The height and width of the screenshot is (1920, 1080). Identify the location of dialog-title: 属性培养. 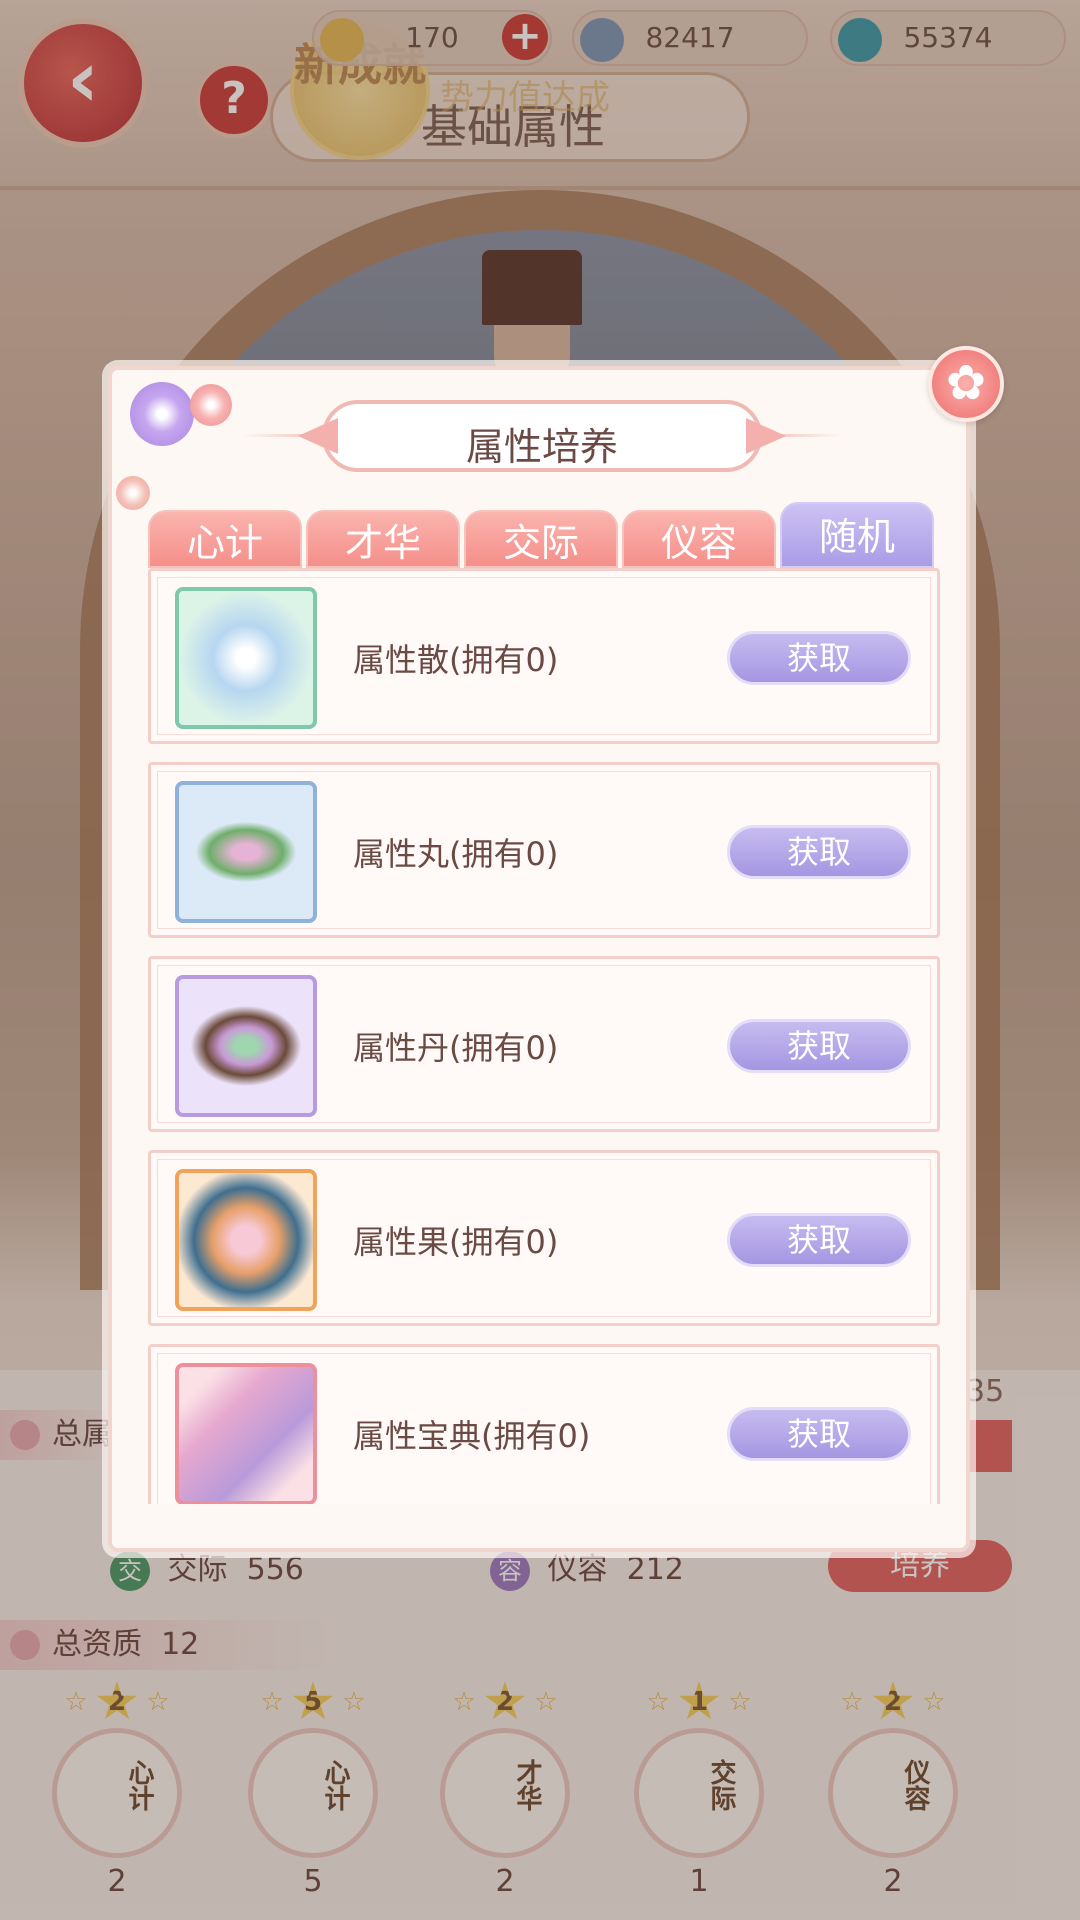
(541, 447).